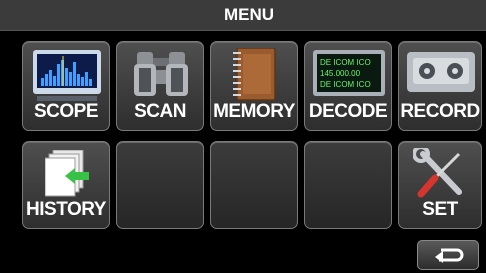  I want to click on binoculars-icon, so click(161, 74).